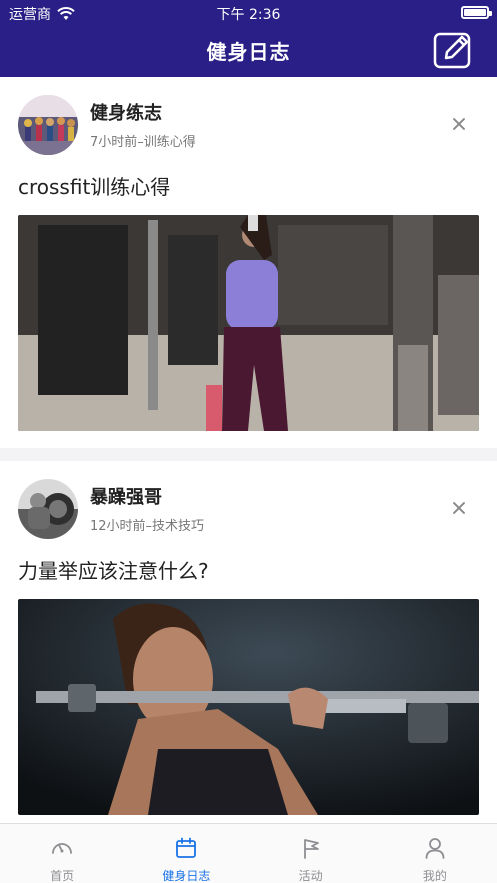 This screenshot has height=883, width=497. I want to click on author-name: 健身练志, so click(126, 112).